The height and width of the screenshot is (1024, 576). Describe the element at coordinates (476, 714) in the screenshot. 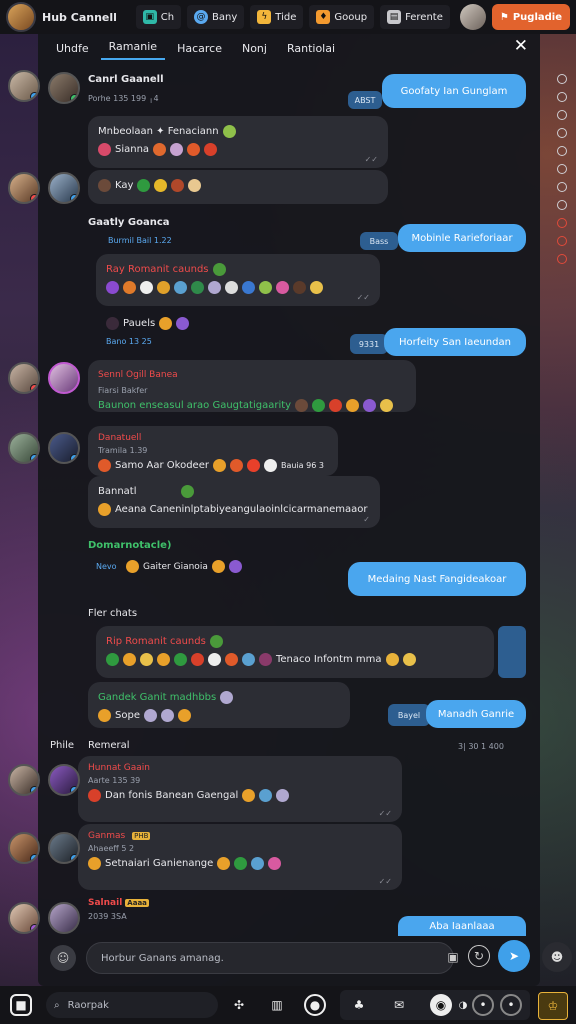

I see `own-message: Manadh Ganrie` at that location.